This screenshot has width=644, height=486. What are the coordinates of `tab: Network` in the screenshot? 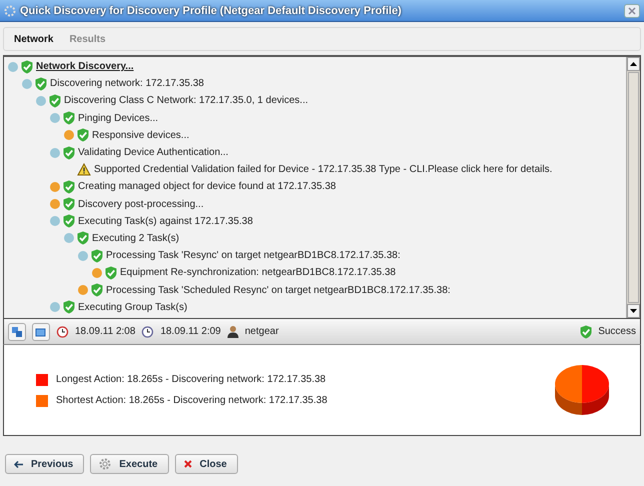 It's located at (34, 39).